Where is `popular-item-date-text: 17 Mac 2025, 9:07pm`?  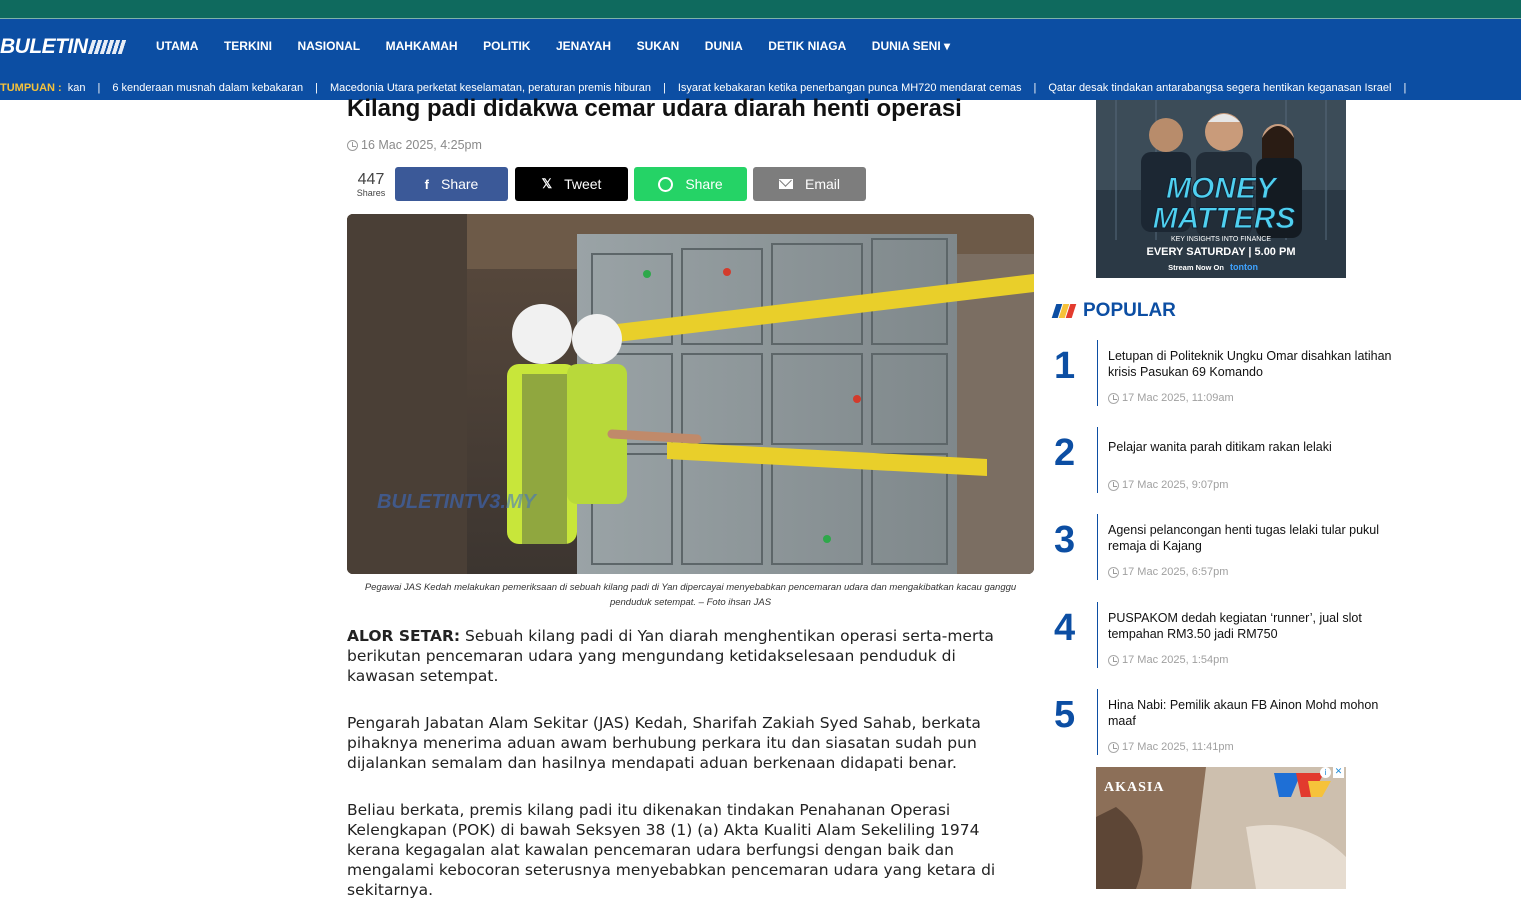 popular-item-date-text: 17 Mac 2025, 9:07pm is located at coordinates (1175, 485).